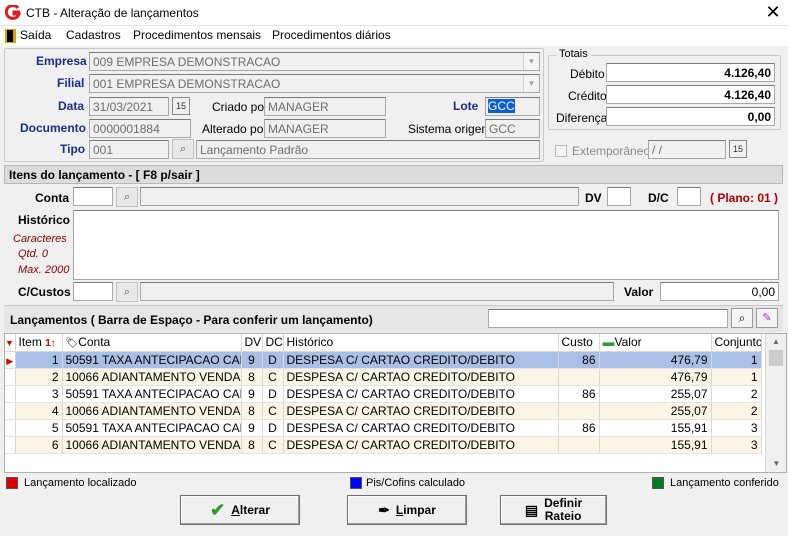  What do you see at coordinates (689, 196) in the screenshot?
I see `dc-input` at bounding box center [689, 196].